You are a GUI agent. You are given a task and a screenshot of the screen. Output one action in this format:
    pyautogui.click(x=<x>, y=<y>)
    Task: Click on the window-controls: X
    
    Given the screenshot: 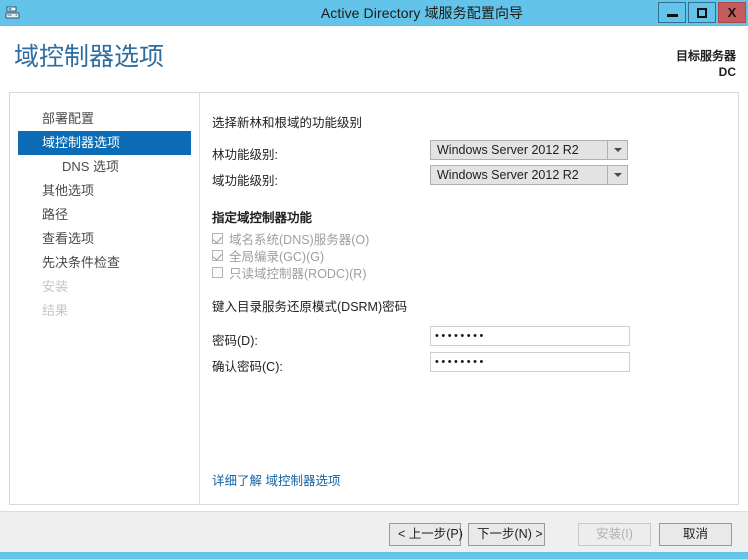 What is the action you would take?
    pyautogui.click(x=702, y=12)
    